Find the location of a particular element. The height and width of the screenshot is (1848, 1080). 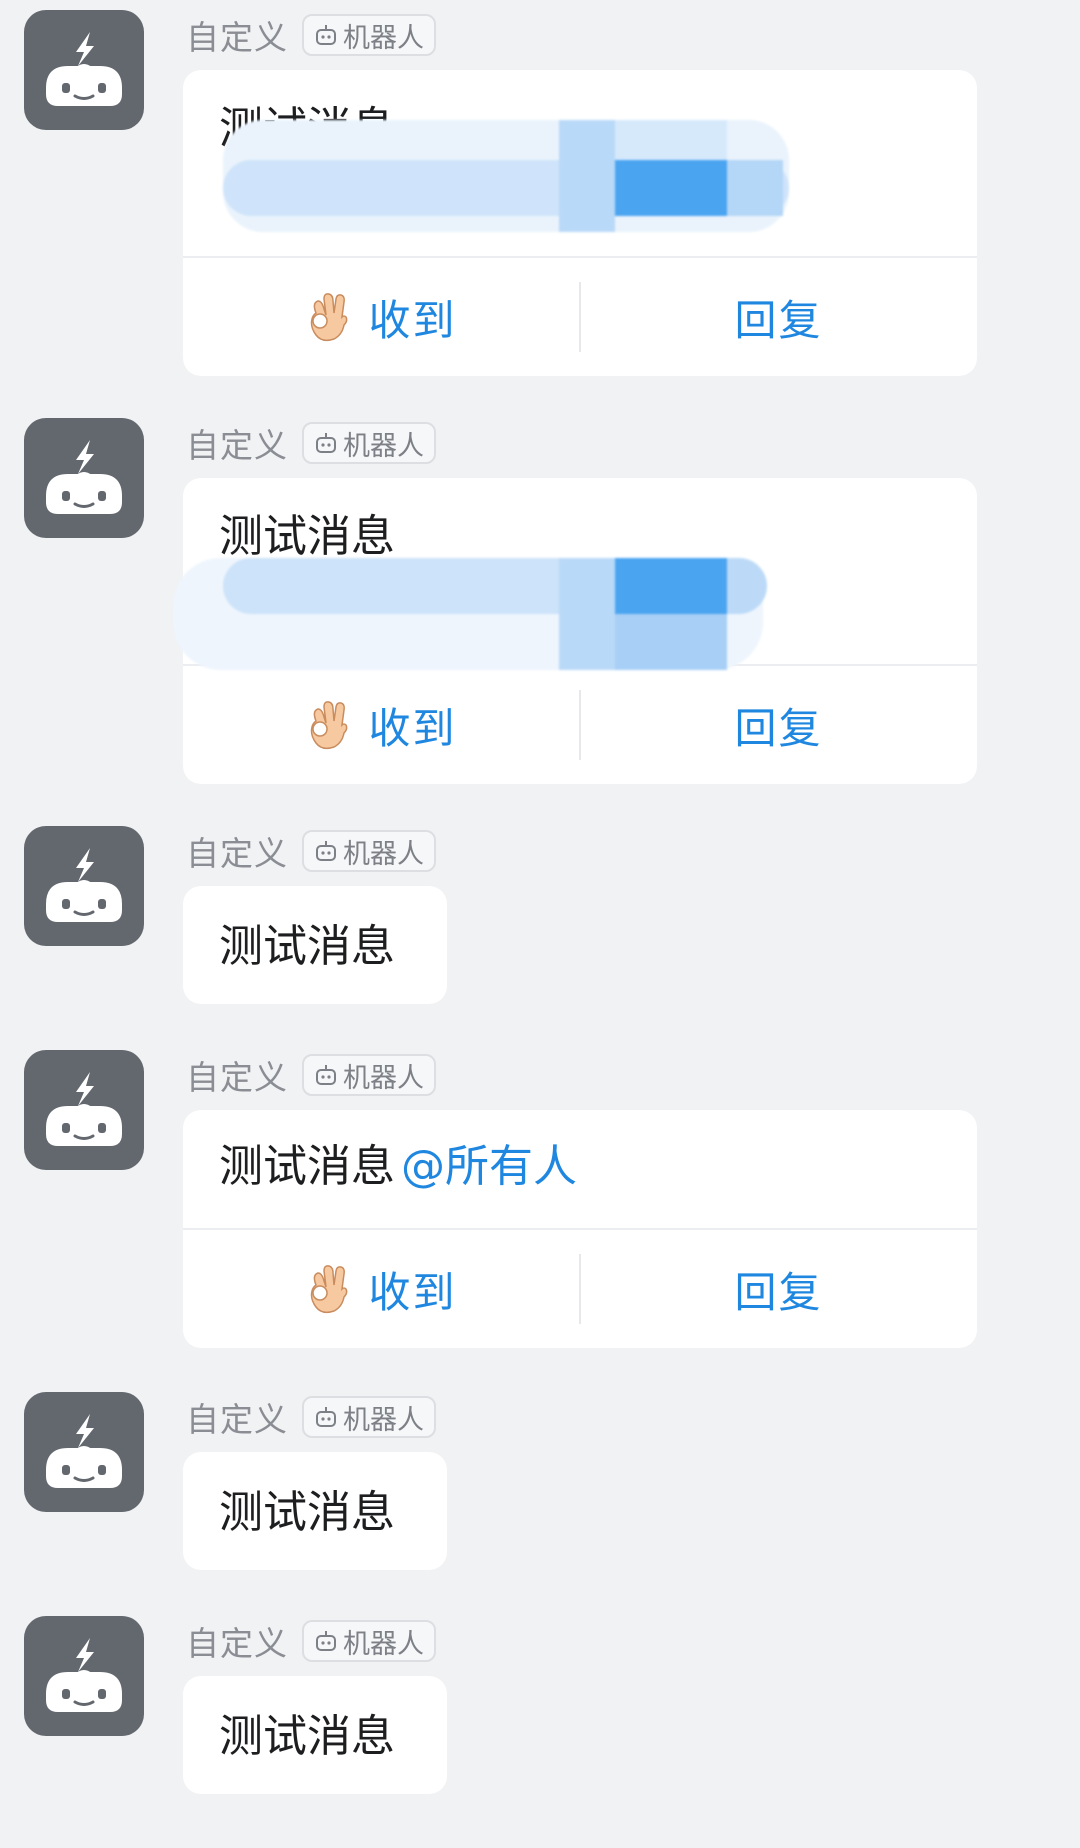

message-card: 测试消息 @所有人 收到 回复 is located at coordinates (580, 1229).